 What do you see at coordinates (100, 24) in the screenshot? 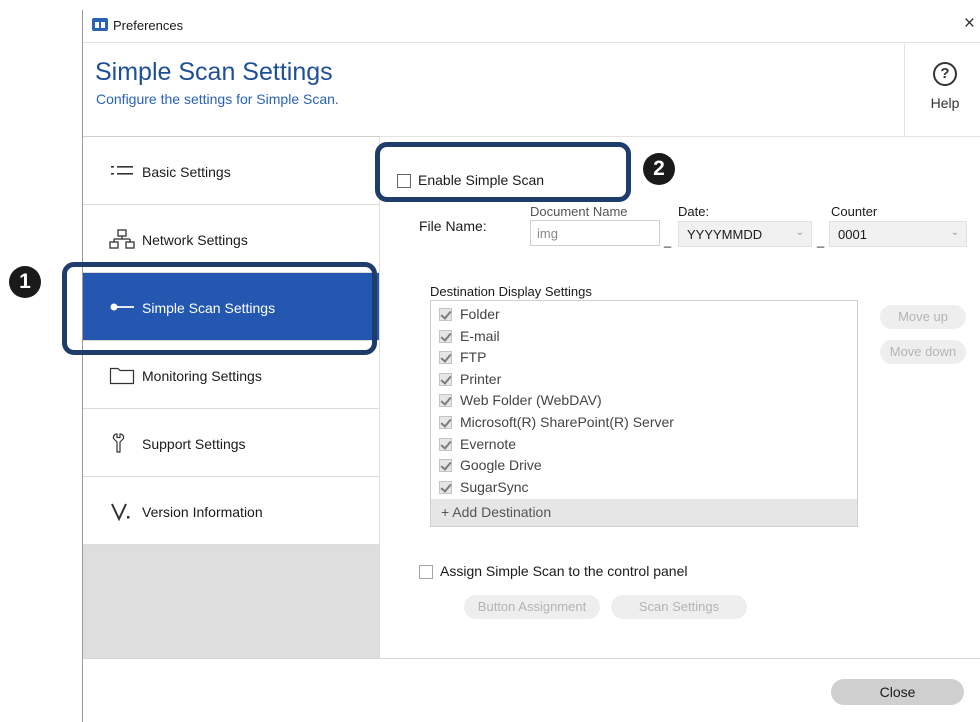
I see `app-icon` at bounding box center [100, 24].